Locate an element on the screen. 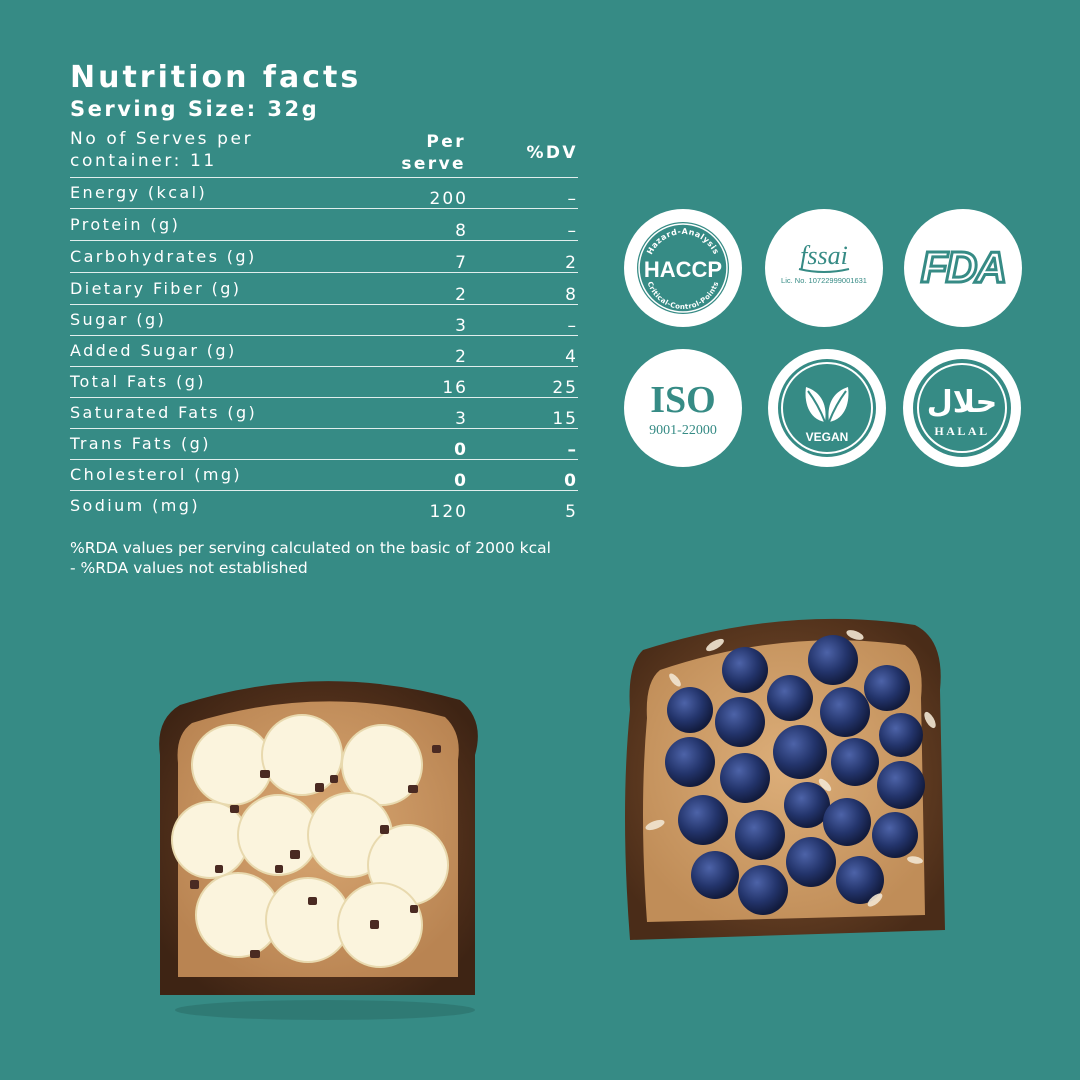 The height and width of the screenshot is (1080, 1080). halal-seal-icon: حلال HALAL is located at coordinates (962, 408).